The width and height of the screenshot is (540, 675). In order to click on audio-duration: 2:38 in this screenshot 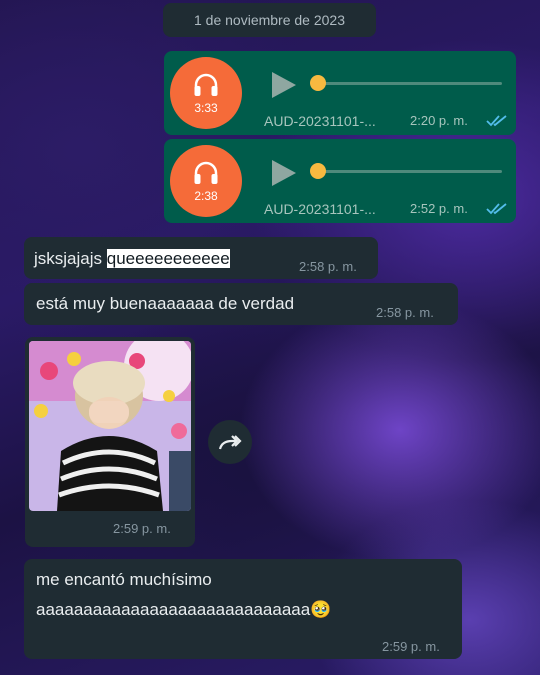, I will do `click(206, 195)`.